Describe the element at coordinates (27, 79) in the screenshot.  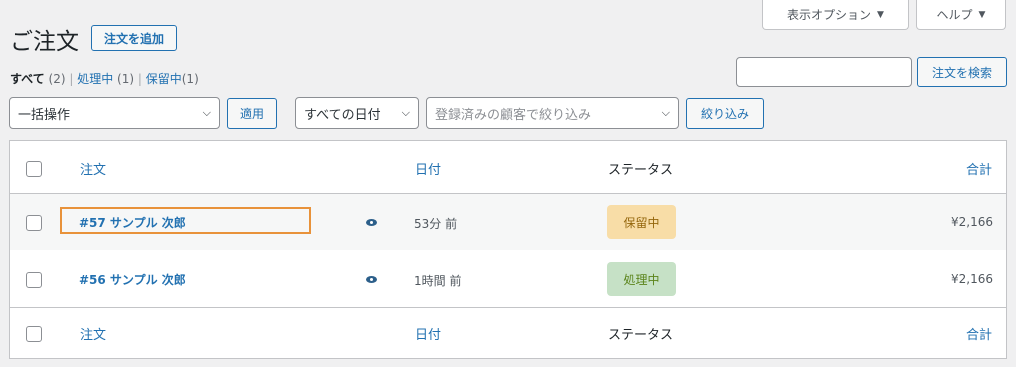
I see `filter-all-label: すべて` at that location.